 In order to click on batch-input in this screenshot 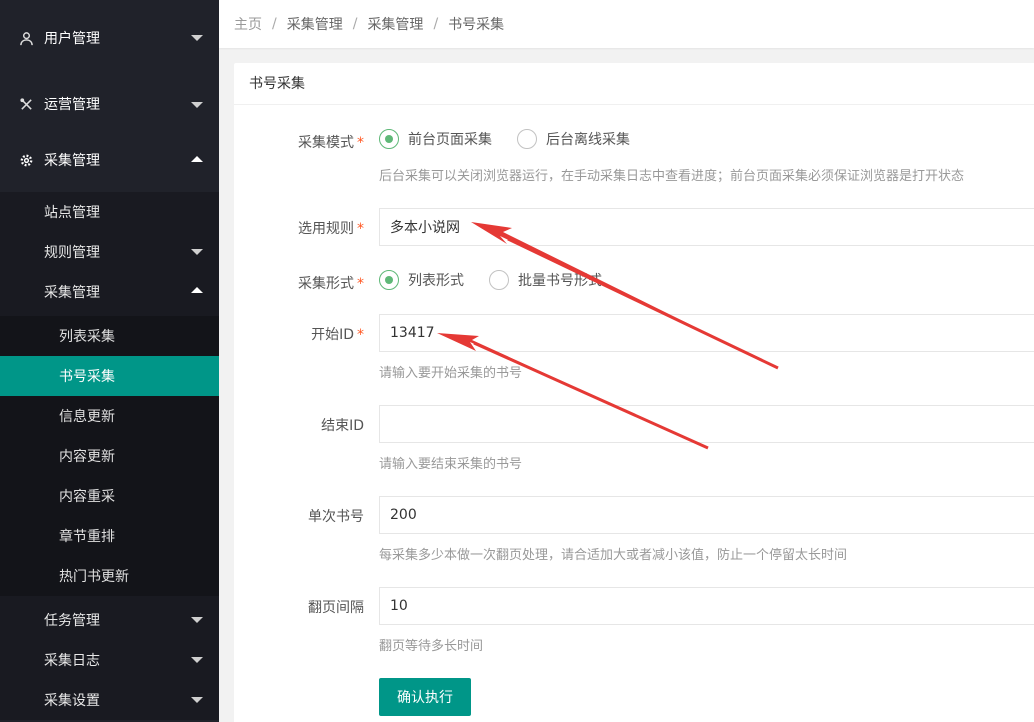, I will do `click(706, 515)`.